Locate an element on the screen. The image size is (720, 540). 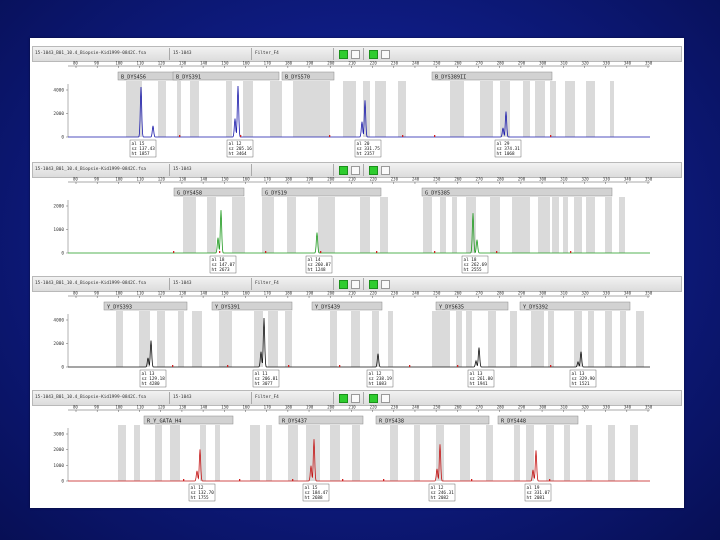
sample-id-label: 15-1043 is located at coordinates (182, 169).